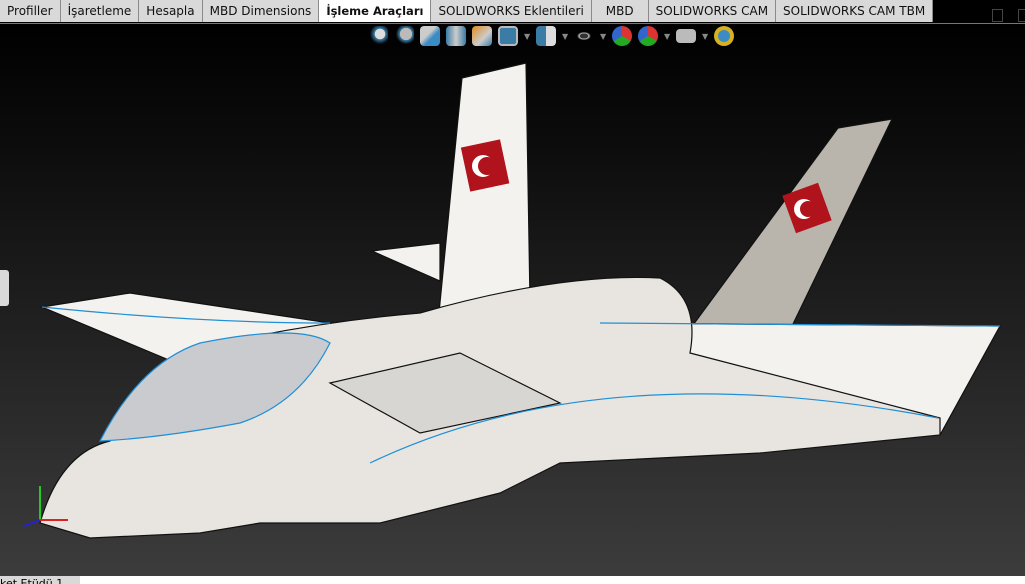 This screenshot has height=584, width=1025. What do you see at coordinates (620, 11) in the screenshot?
I see `tab-mbd: MBD` at bounding box center [620, 11].